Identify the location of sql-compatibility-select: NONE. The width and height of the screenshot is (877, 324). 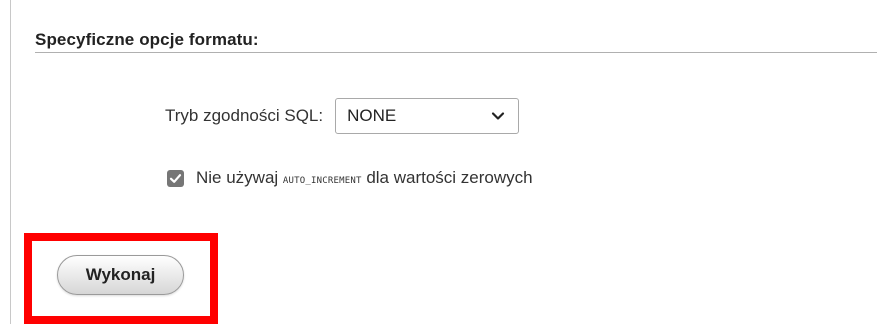
(427, 116).